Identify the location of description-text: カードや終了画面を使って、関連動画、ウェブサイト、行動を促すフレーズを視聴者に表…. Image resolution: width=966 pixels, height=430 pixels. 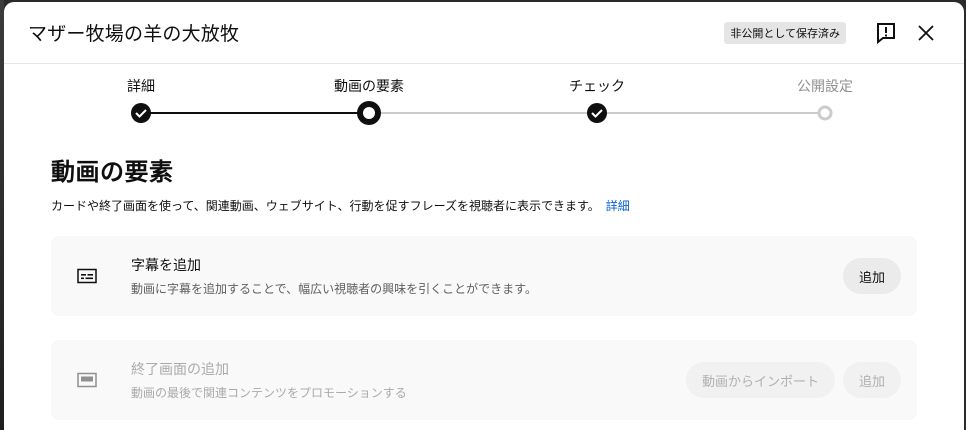
(325, 206).